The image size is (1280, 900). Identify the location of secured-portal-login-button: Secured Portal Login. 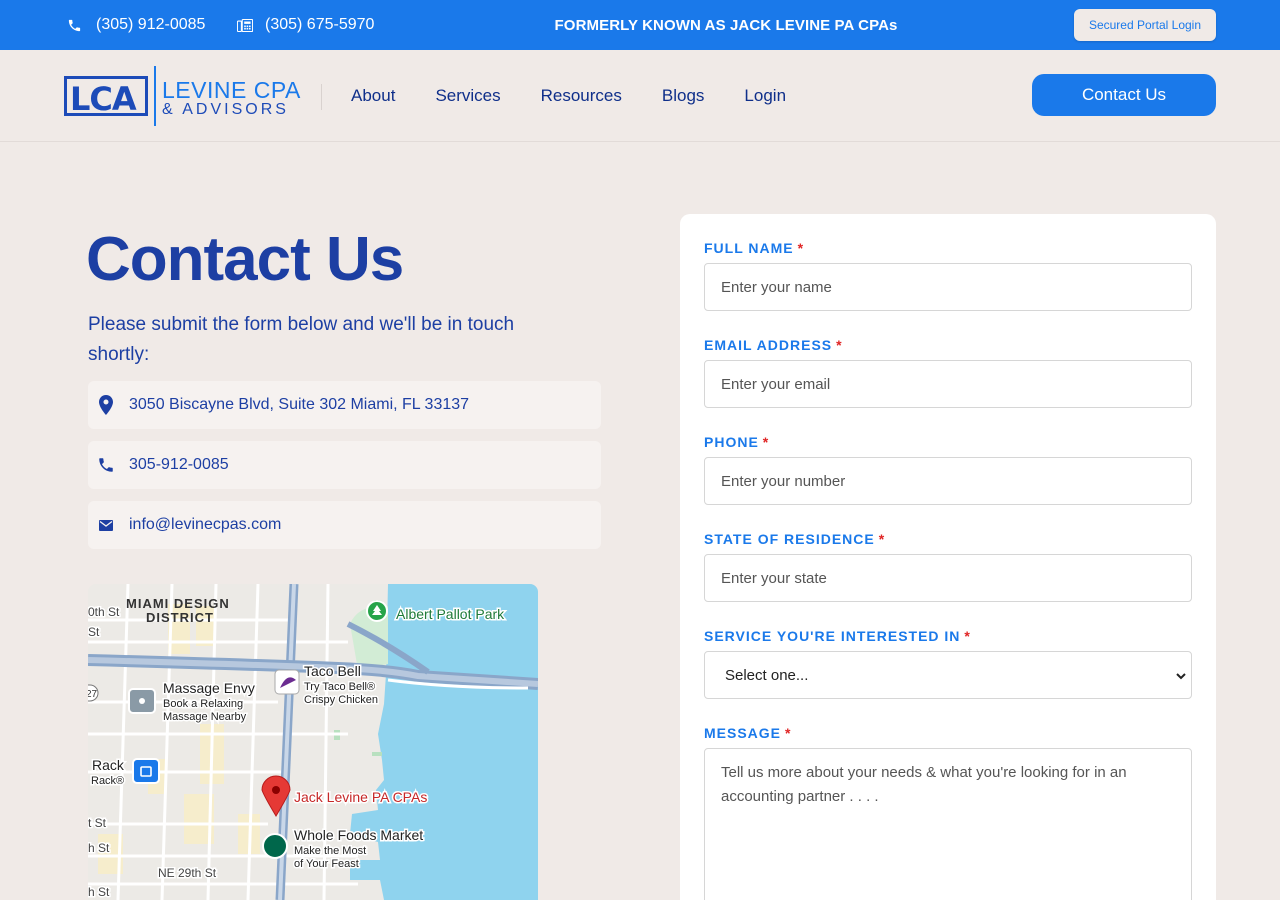
(1145, 25).